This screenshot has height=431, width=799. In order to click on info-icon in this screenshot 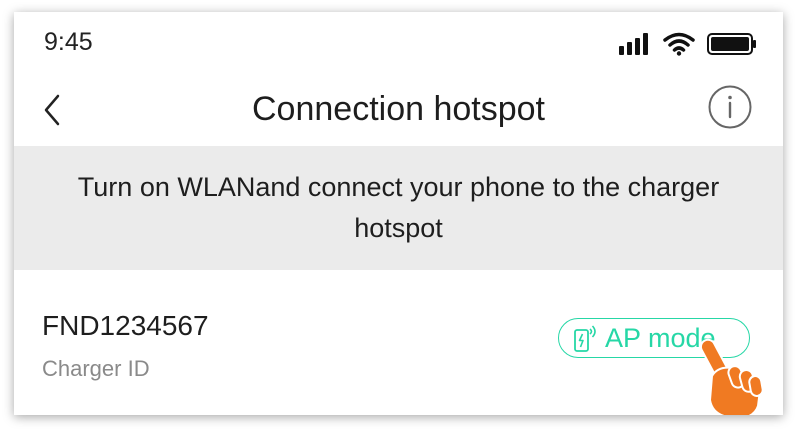, I will do `click(730, 107)`.